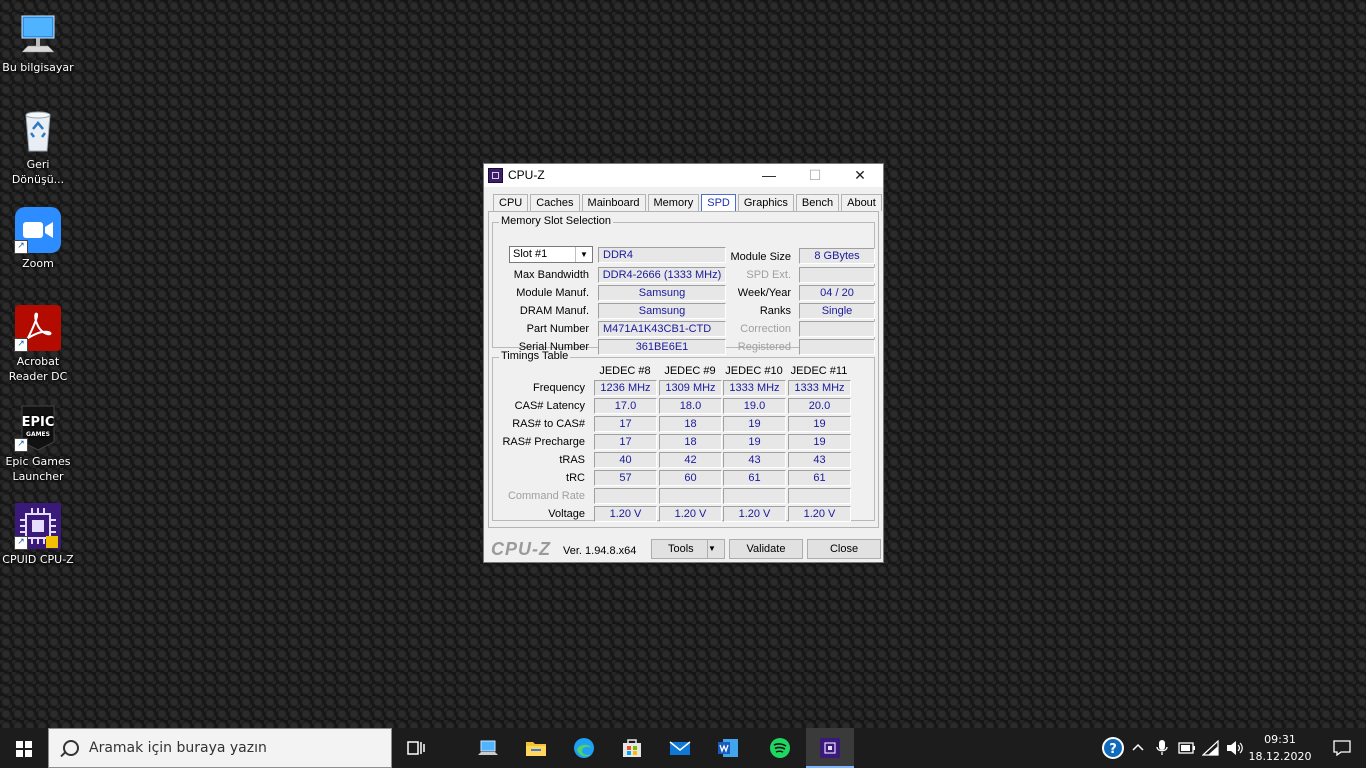  What do you see at coordinates (38, 534) in the screenshot?
I see `desktop-icon-cpu-z: ↗ CPUID CPU-Z` at bounding box center [38, 534].